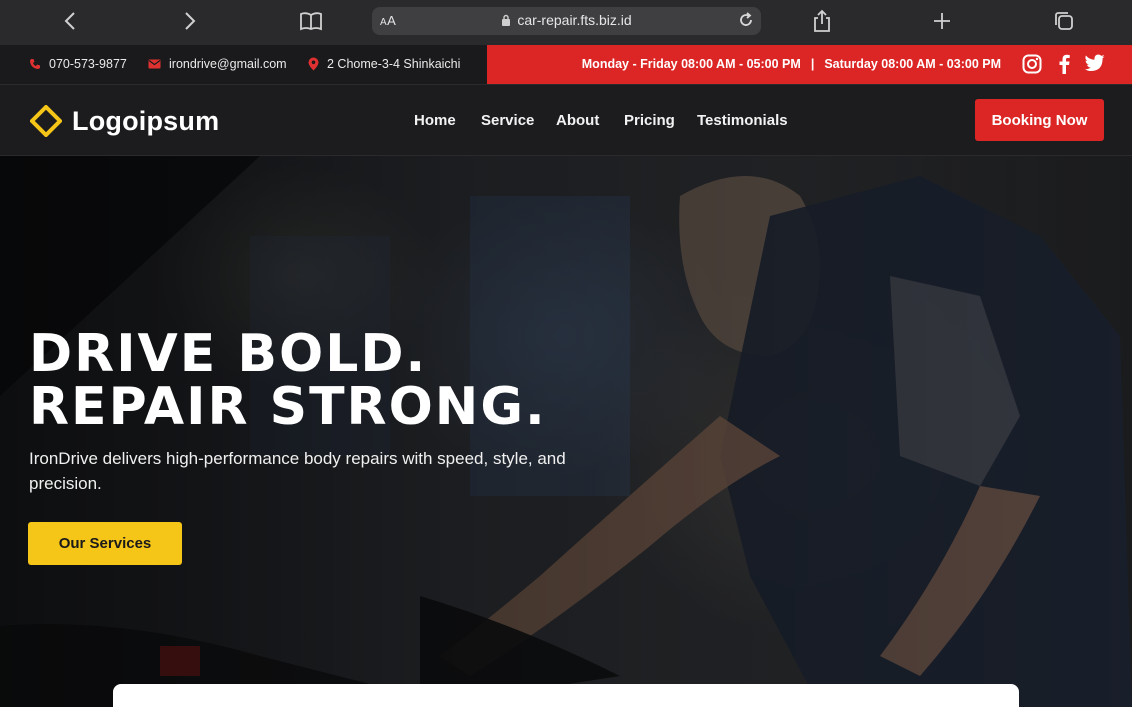 This screenshot has width=1132, height=707. What do you see at coordinates (435, 120) in the screenshot?
I see `nav-link-home: Home` at bounding box center [435, 120].